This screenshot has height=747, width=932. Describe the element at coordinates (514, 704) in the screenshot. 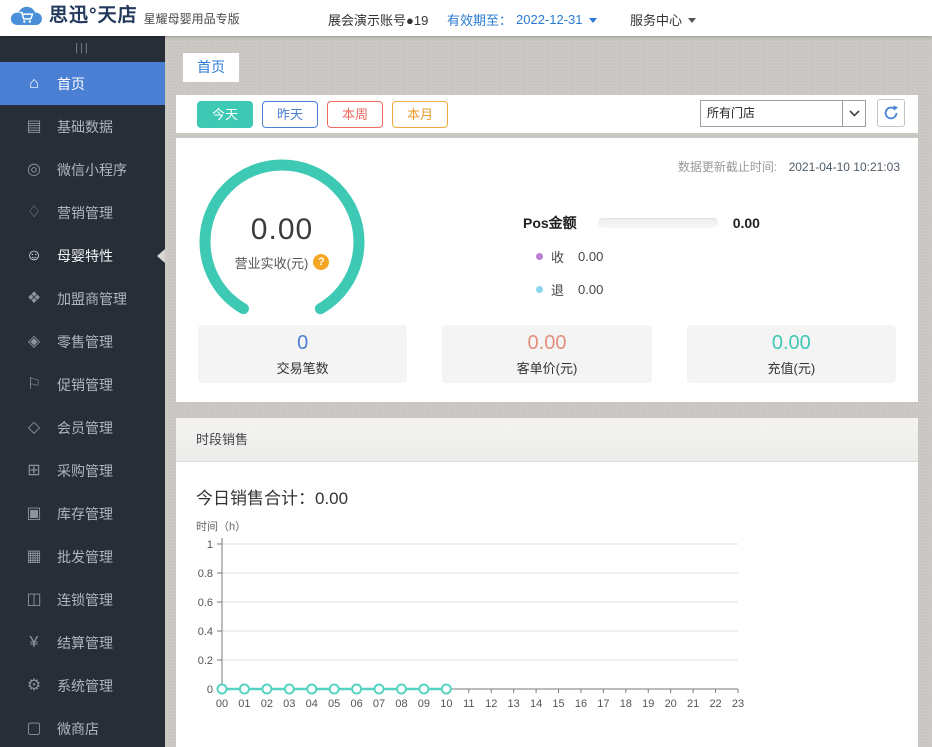

I see `svg-text: 13` at that location.